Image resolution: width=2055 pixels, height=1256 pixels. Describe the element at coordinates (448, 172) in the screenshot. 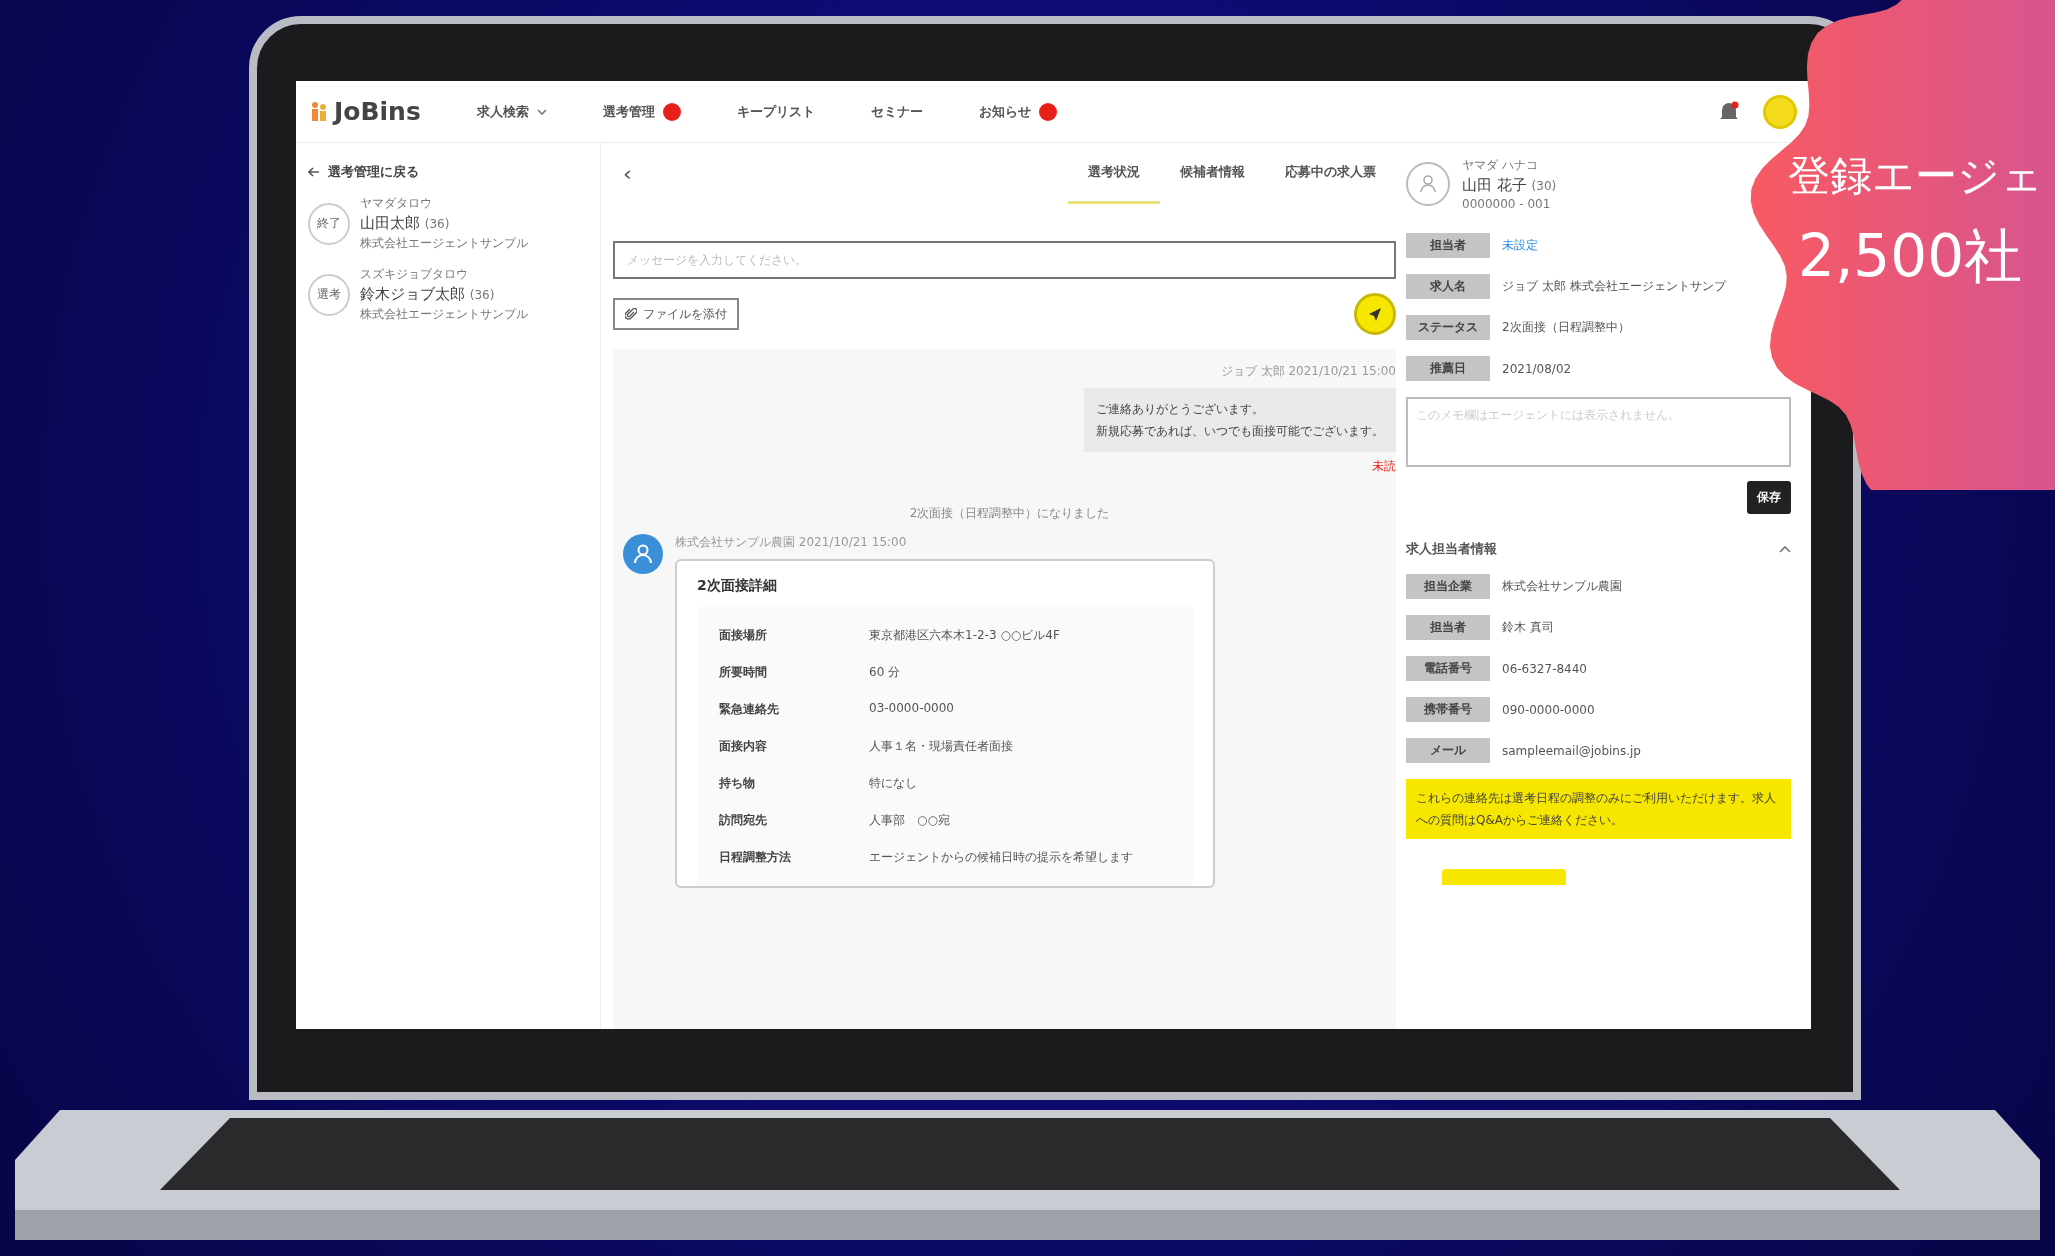

I see `back-link: 選考管理に戻る` at that location.